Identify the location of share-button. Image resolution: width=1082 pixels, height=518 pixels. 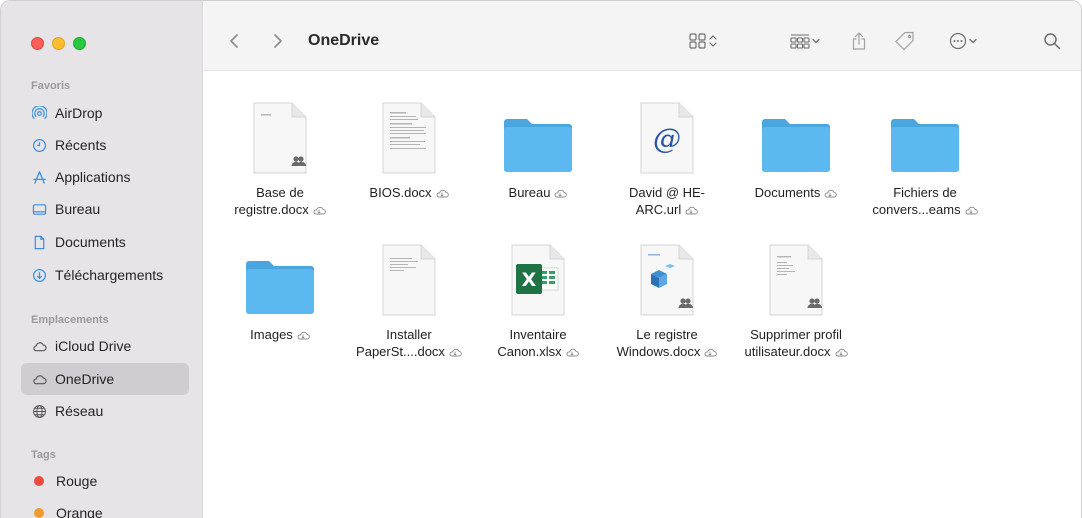
(859, 41).